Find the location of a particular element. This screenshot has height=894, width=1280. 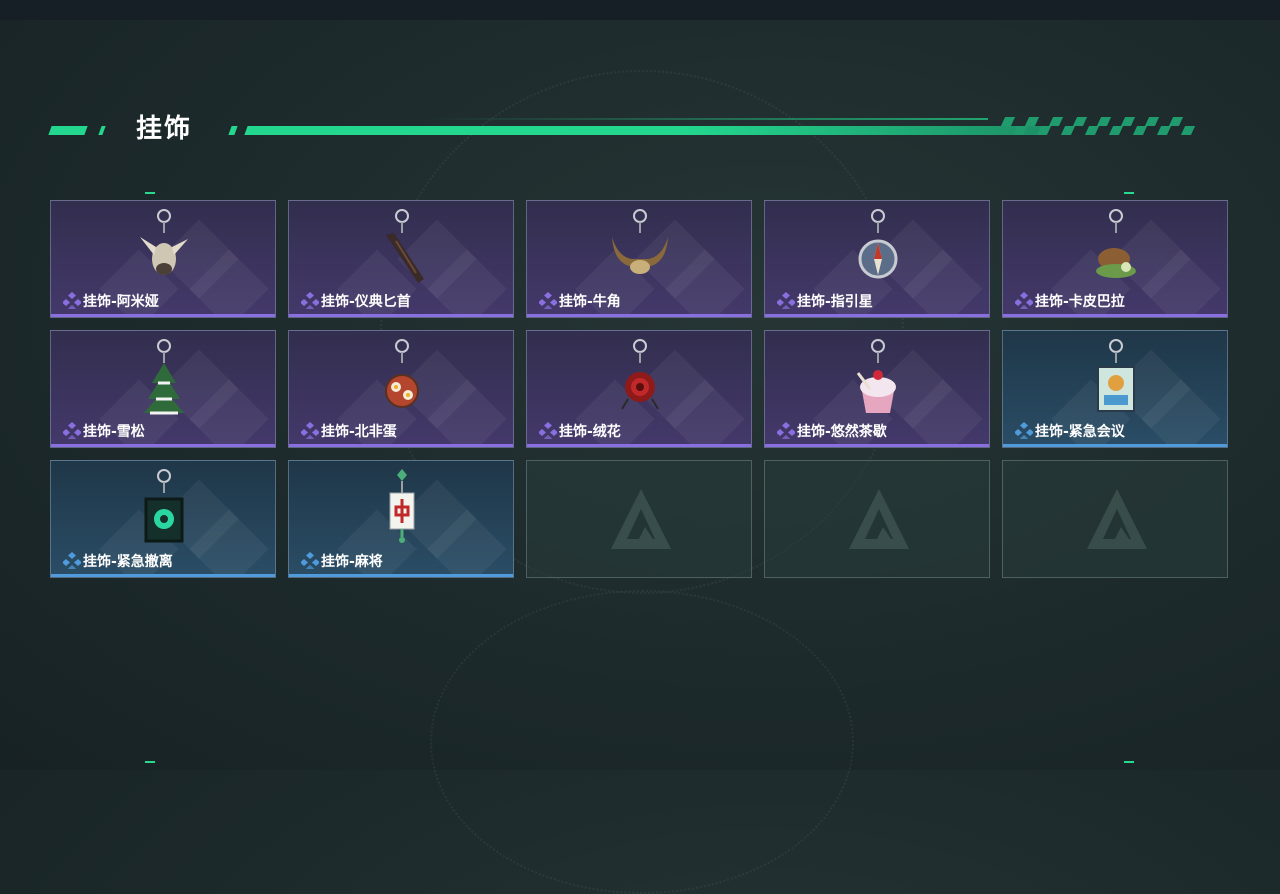

charm-name: 挂饰-北非蛋 is located at coordinates (359, 432).